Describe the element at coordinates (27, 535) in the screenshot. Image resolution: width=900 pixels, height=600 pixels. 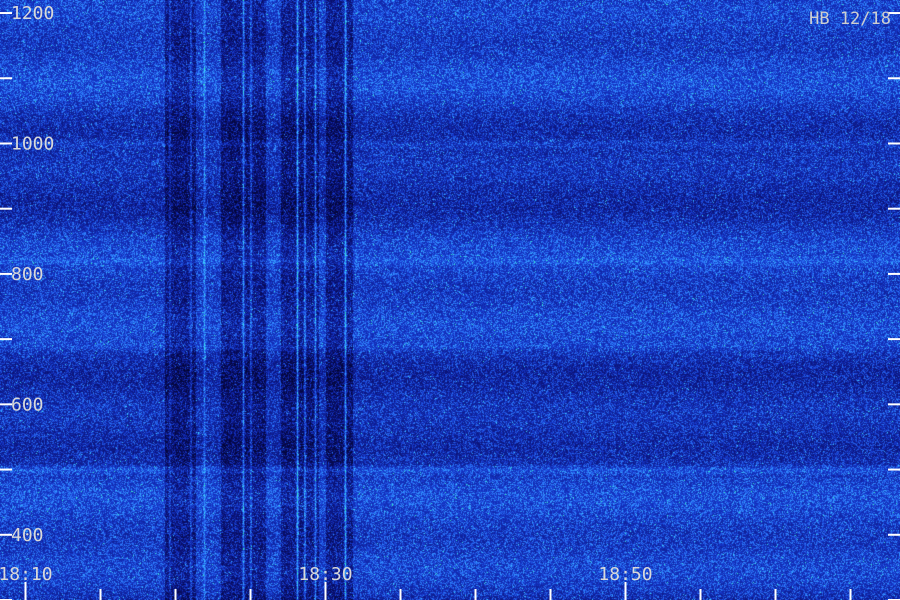
I see `y-tick-label: 400` at that location.